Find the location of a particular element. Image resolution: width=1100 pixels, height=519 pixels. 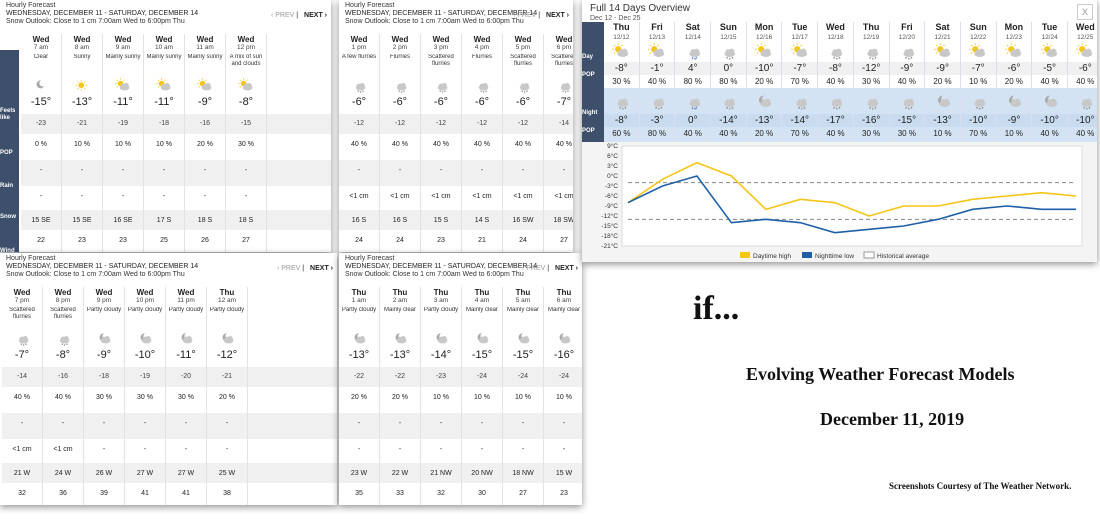

cell-gust: 27 is located at coordinates (523, 494).